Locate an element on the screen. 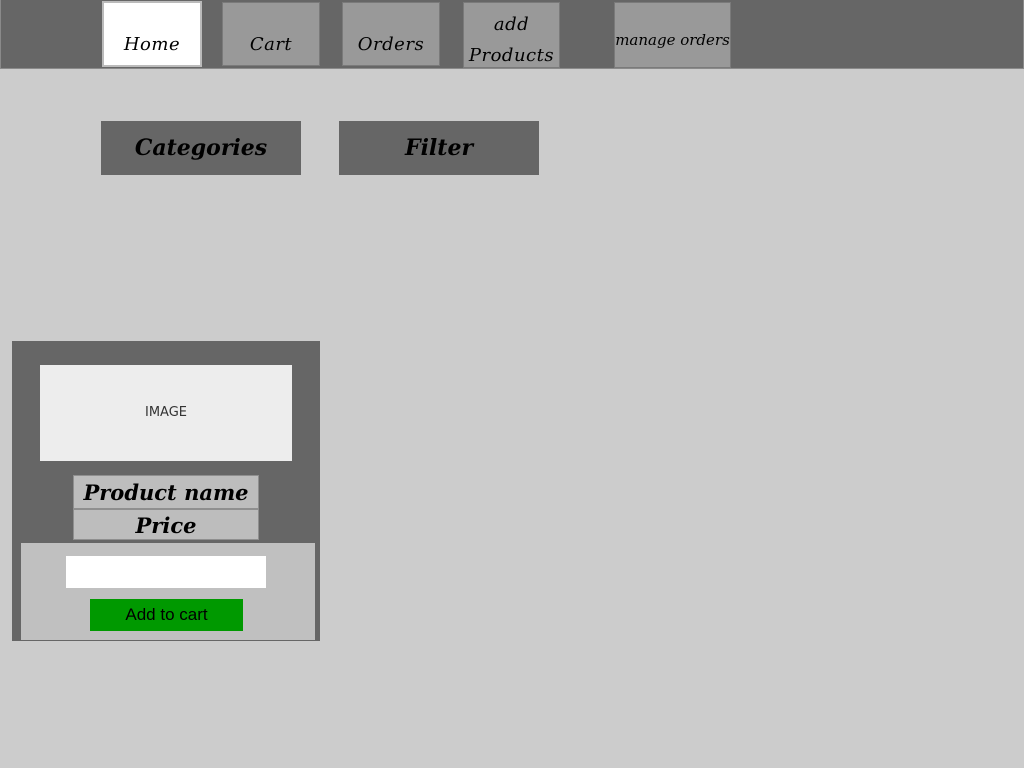 This screenshot has height=768, width=1024. product-price: Price is located at coordinates (166, 524).